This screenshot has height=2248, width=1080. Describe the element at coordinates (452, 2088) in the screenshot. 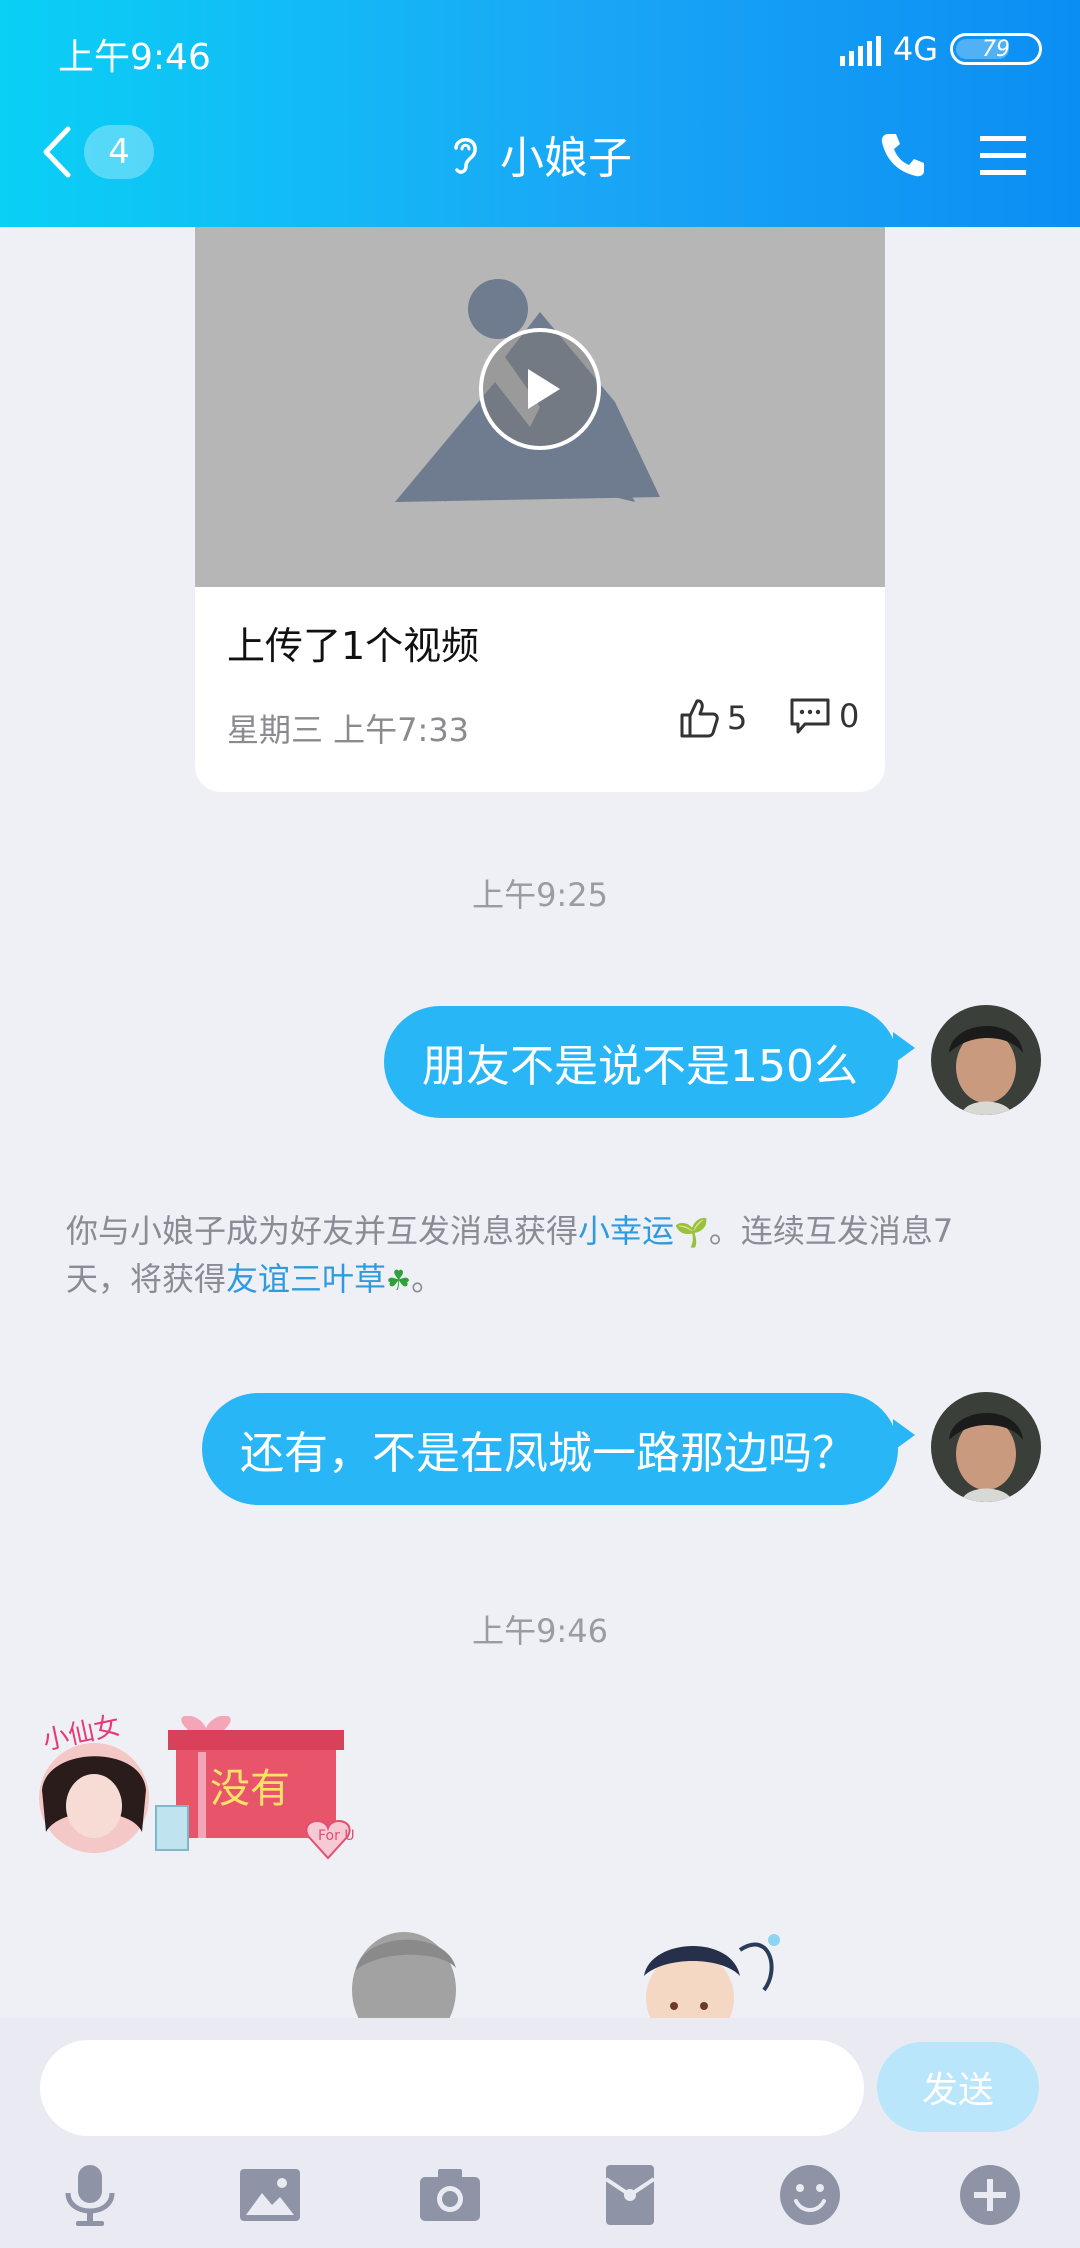

I see `message-input` at that location.